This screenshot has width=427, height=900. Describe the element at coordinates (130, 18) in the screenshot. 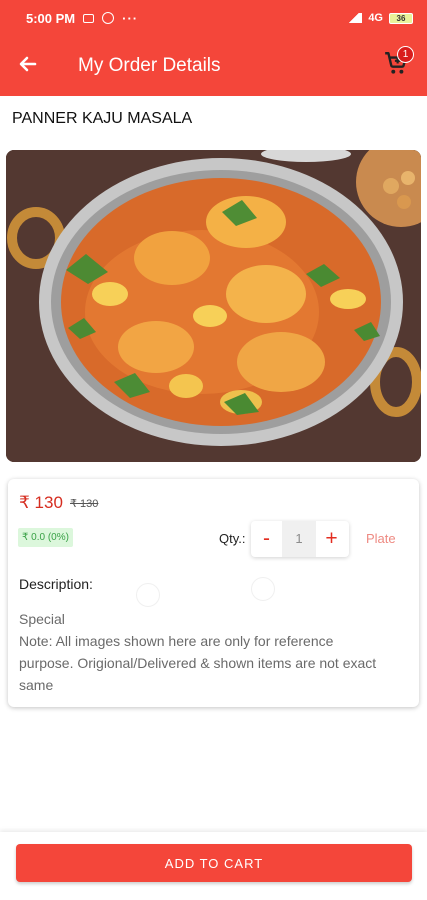

I see `more-dots: ···` at that location.